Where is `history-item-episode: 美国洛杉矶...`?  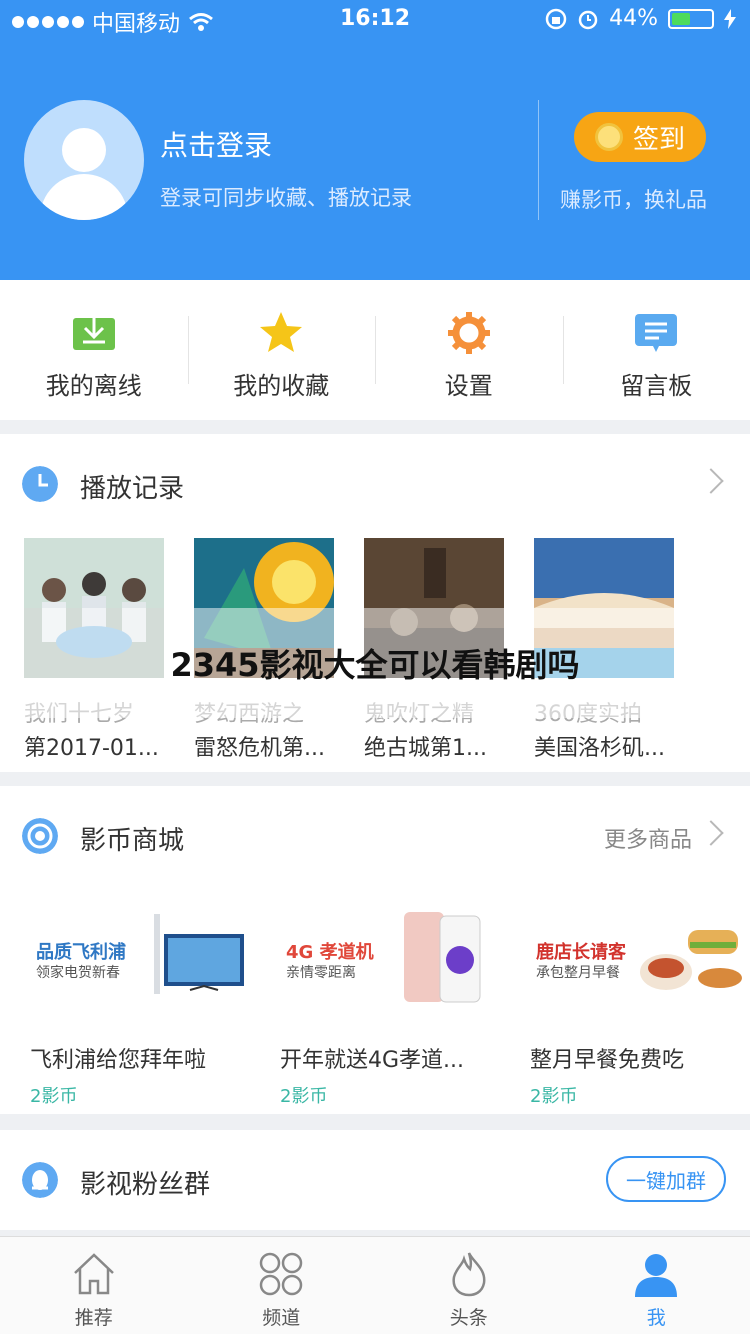
history-item-episode: 美国洛杉矶... is located at coordinates (599, 748).